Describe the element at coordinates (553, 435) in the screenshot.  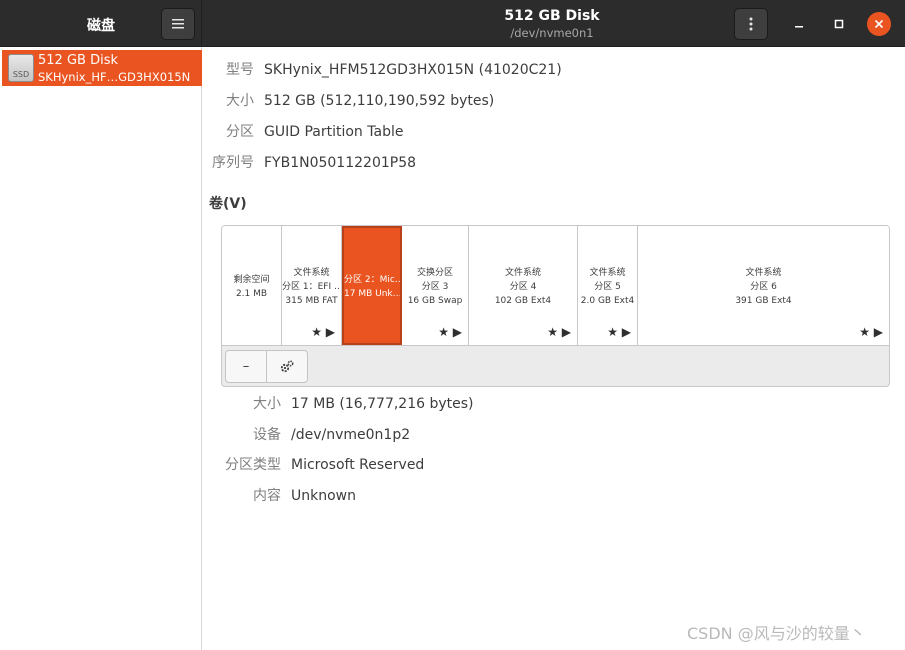
I see `partition-device-row: 设备 /dev/nvme0n1p2` at that location.